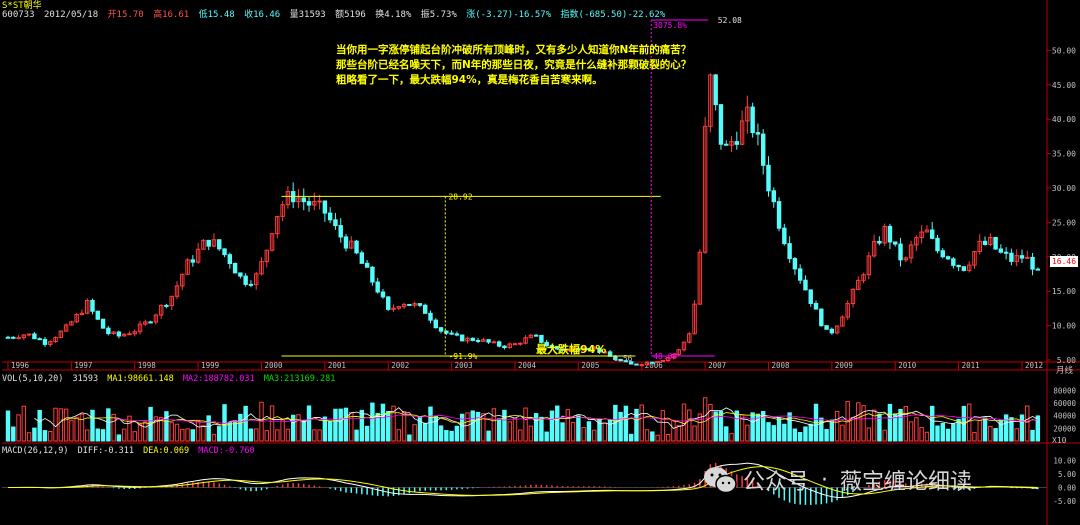 This screenshot has height=525, width=1080. I want to click on open-price: 开15.70, so click(125, 15).